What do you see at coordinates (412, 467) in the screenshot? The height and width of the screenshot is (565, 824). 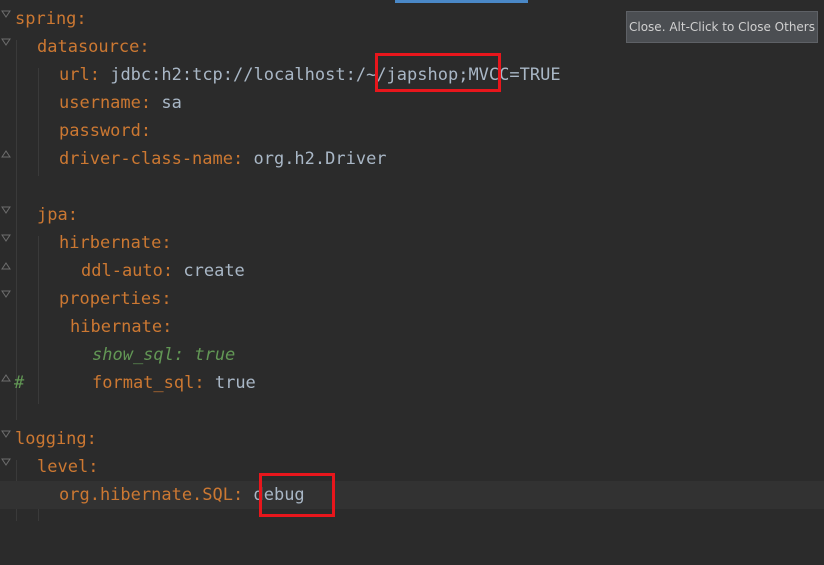 I see `code-line: level:` at bounding box center [412, 467].